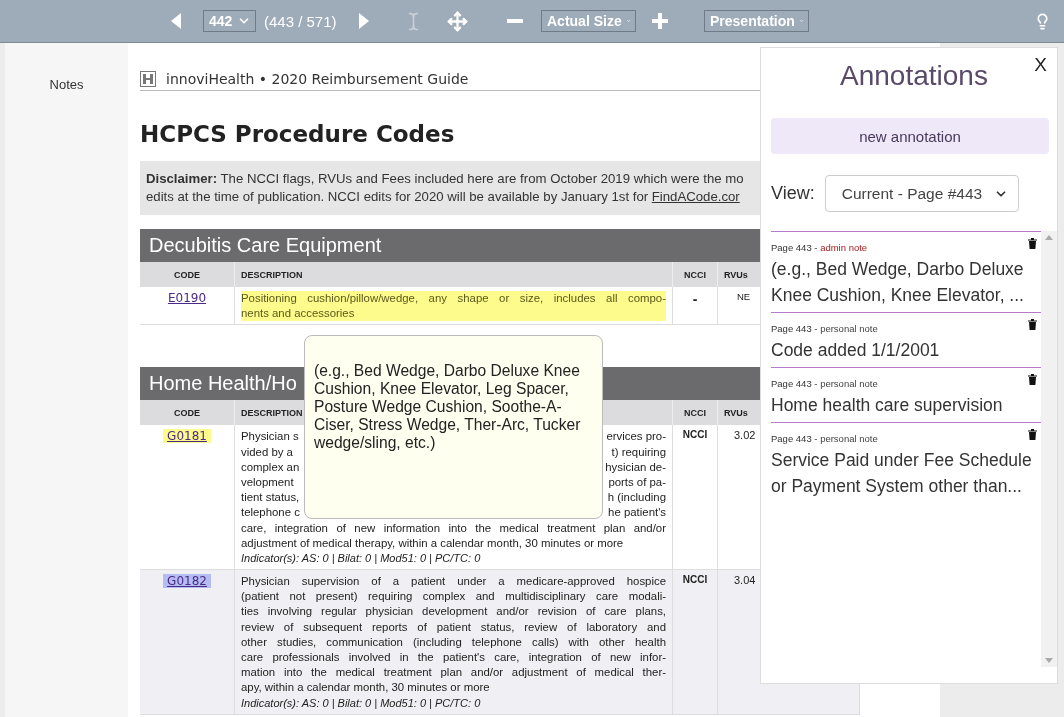 Image resolution: width=1064 pixels, height=717 pixels. I want to click on description-text: Physician supervision of a patient under a medicare-approved hospice (patient not present) requiring complex and multidisciplinary care modali- ties involving regular physician development and/or revision of care plans, review of subsequent reports of patient status, review of laboratory and other studies, communication (including telephone calls) with other health care professionals involved in the patient's care, integration of new infor- mation into the medical treatment plan and/or adjustment of medical ther- apy, within a calendar month, 30 minutes or more, so click(453, 635).